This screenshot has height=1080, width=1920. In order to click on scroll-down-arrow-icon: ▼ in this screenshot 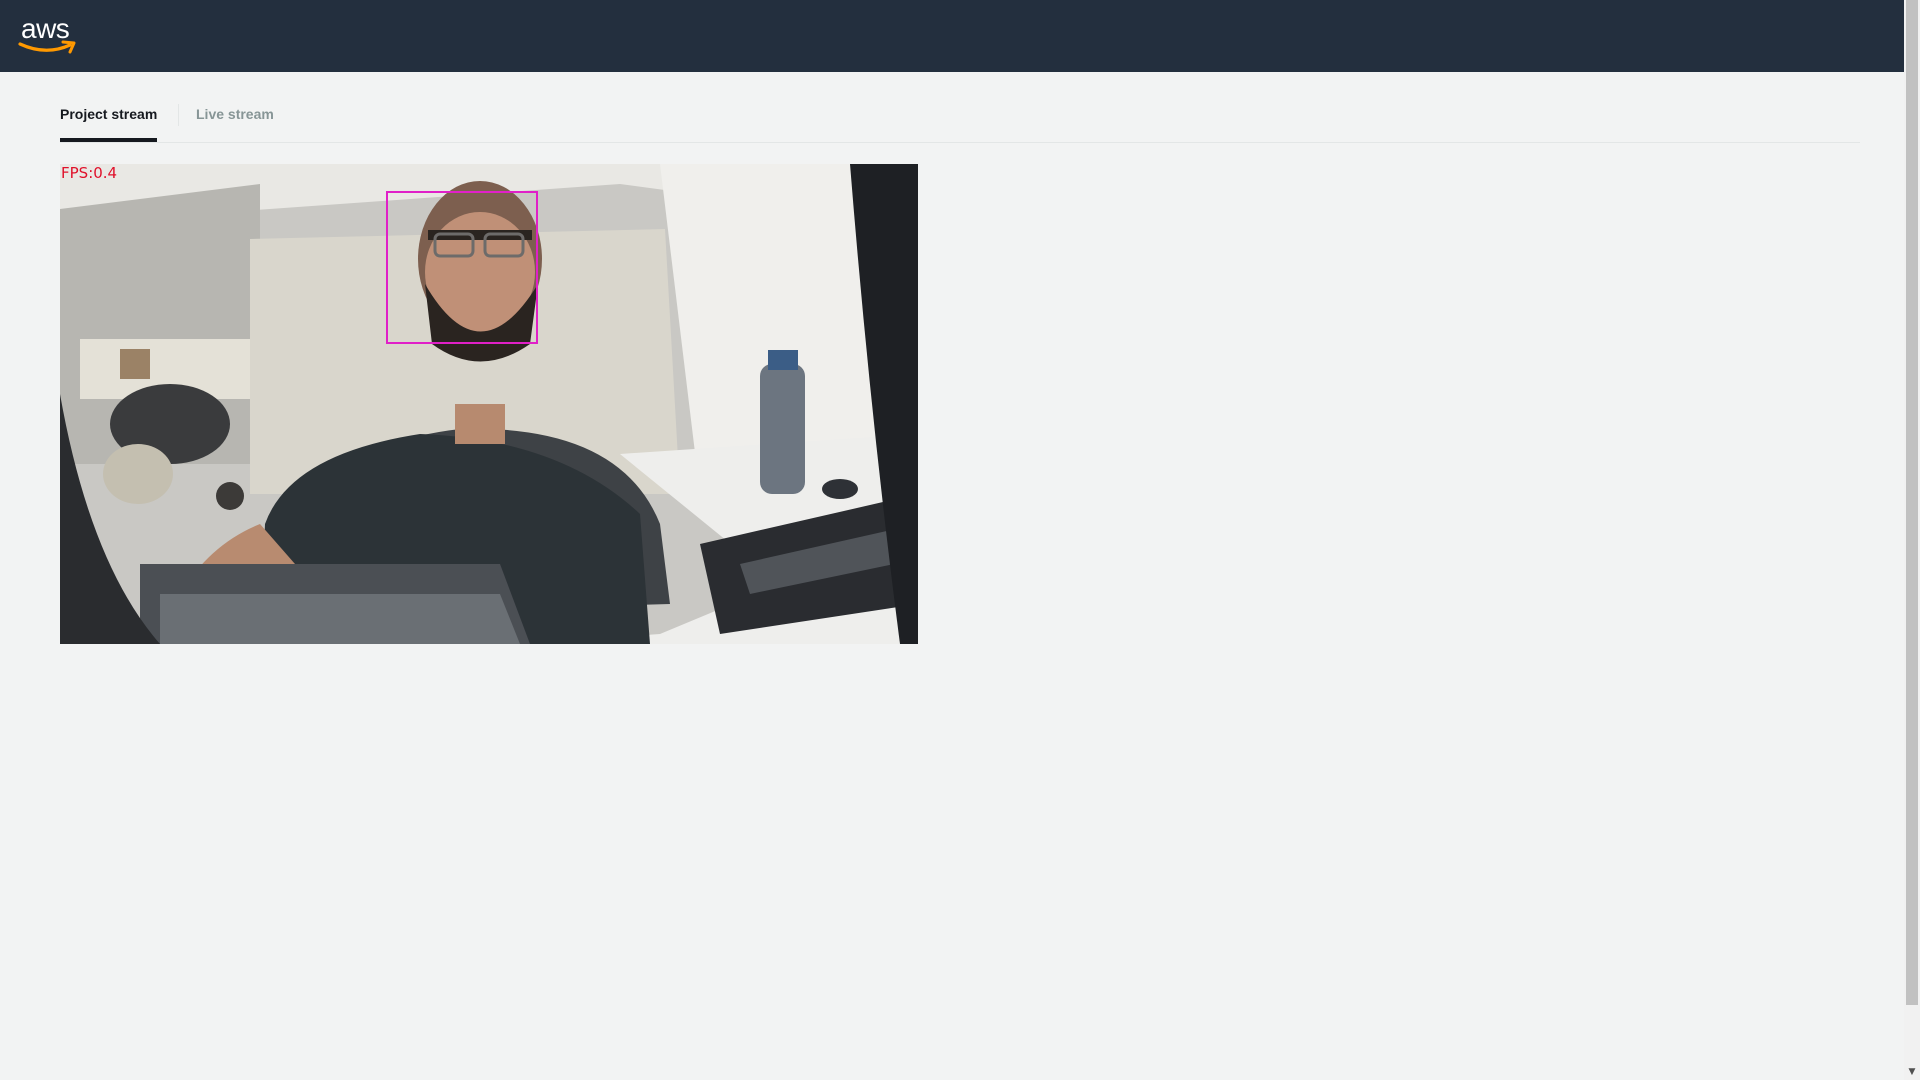, I will do `click(1912, 1072)`.